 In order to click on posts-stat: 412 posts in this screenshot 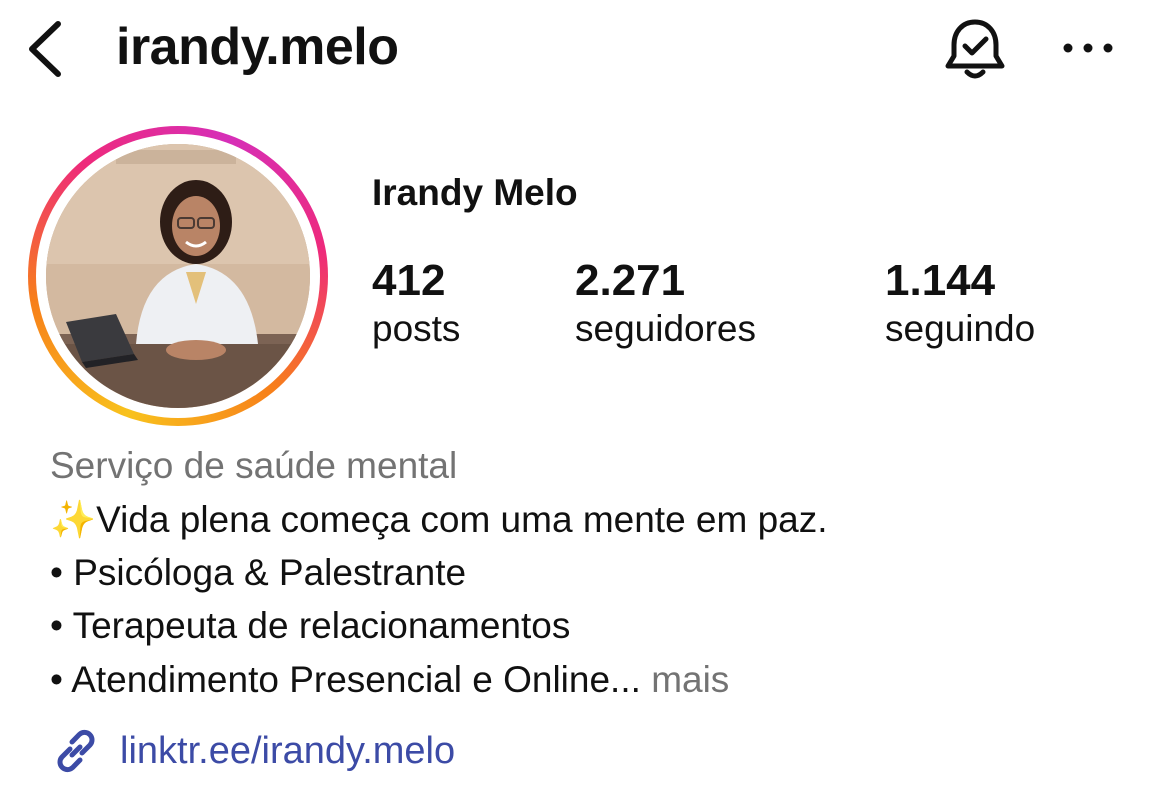, I will do `click(416, 305)`.